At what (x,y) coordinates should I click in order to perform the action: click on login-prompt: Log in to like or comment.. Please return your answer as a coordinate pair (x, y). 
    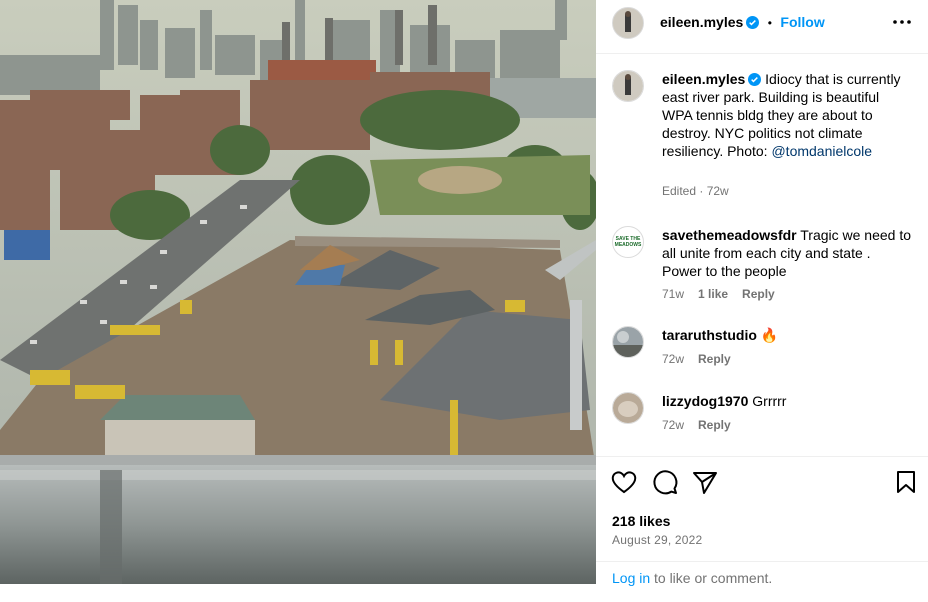
    Looking at the image, I should click on (762, 581).